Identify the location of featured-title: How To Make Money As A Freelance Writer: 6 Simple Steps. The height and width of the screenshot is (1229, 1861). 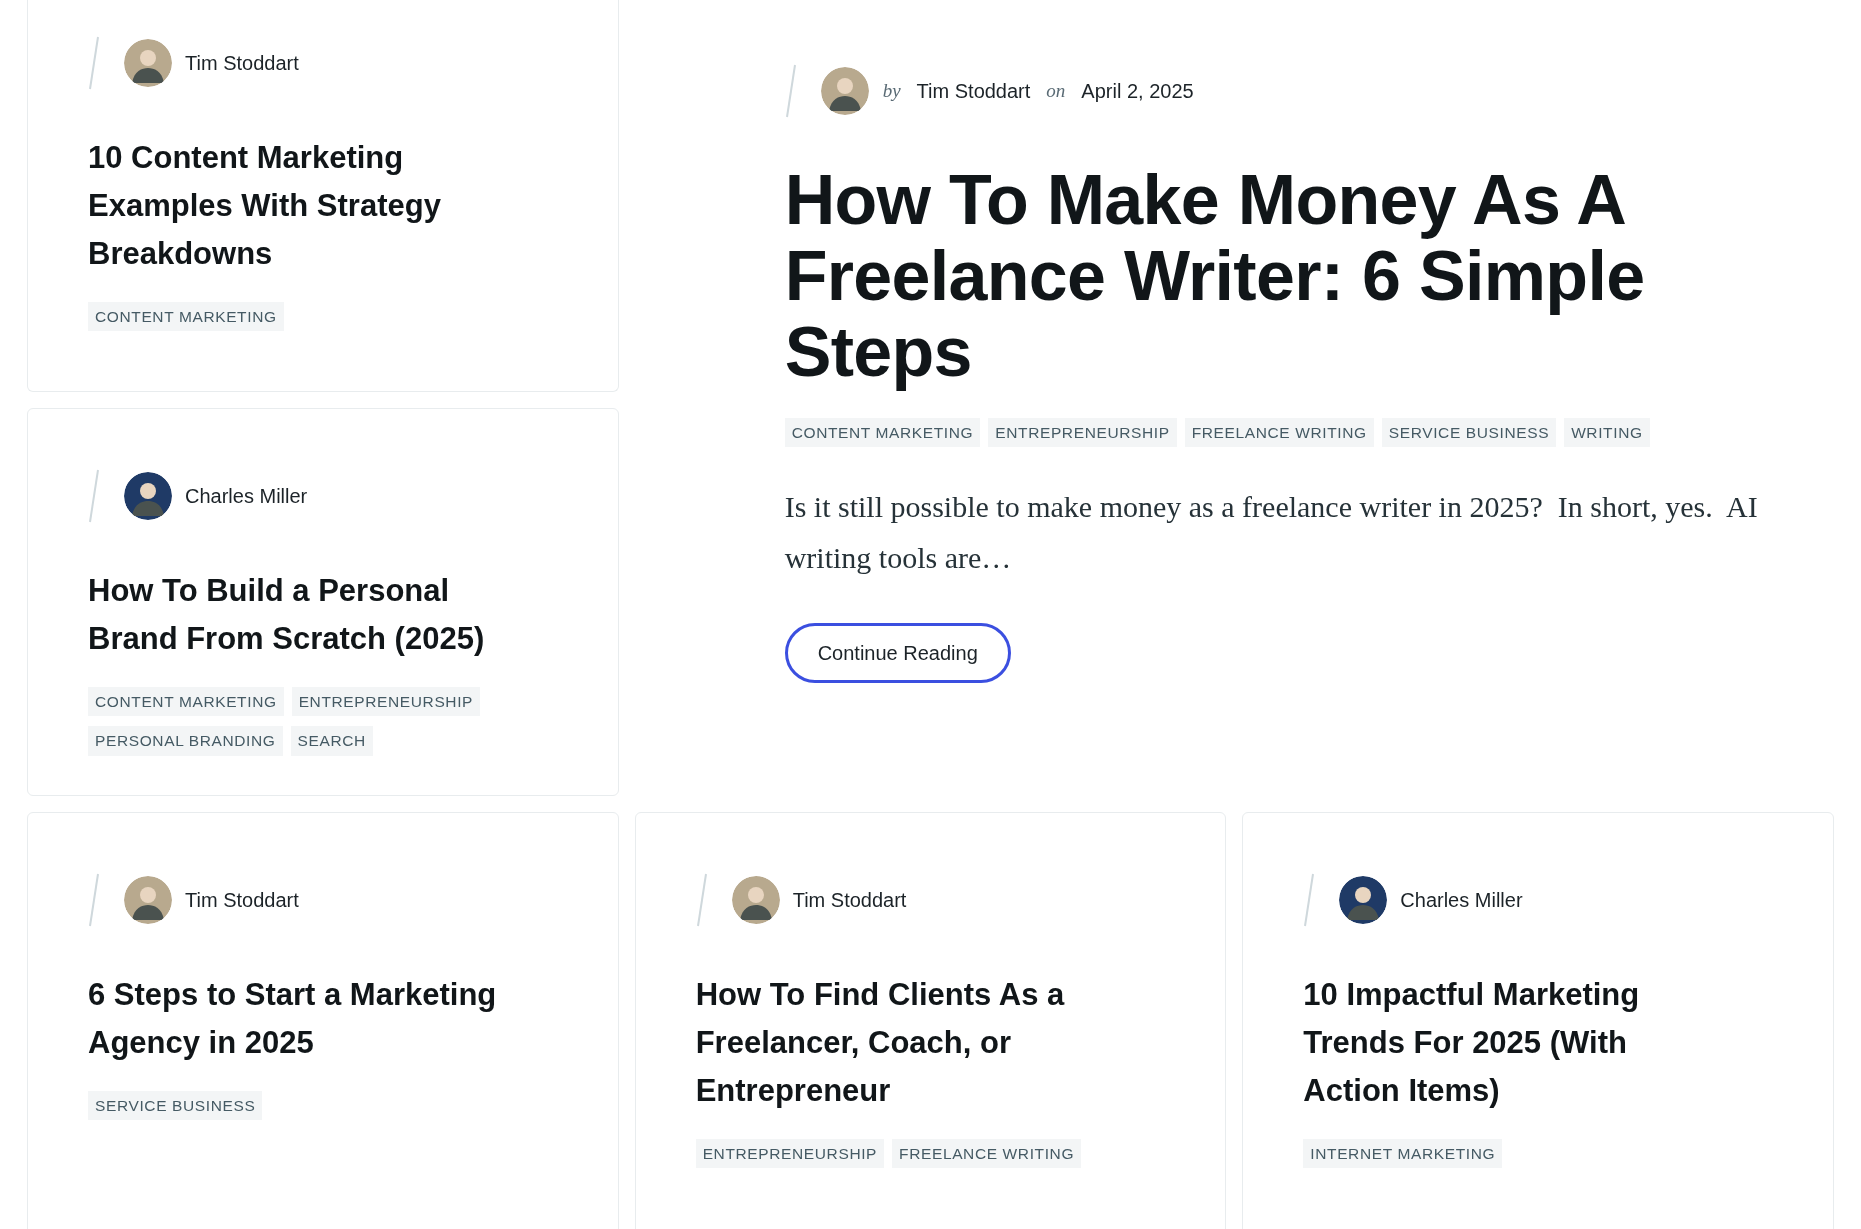
(1259, 276).